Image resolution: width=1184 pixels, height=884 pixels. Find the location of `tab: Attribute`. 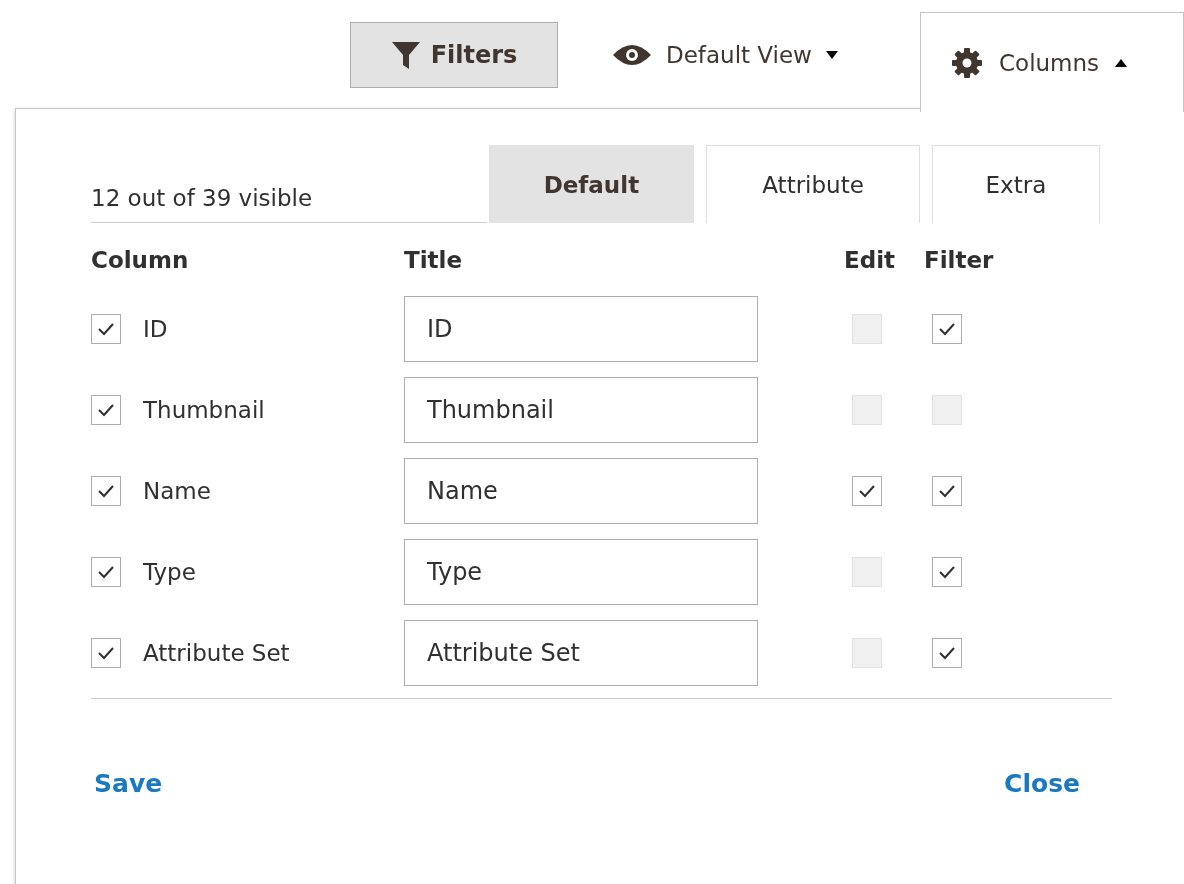

tab: Attribute is located at coordinates (813, 184).